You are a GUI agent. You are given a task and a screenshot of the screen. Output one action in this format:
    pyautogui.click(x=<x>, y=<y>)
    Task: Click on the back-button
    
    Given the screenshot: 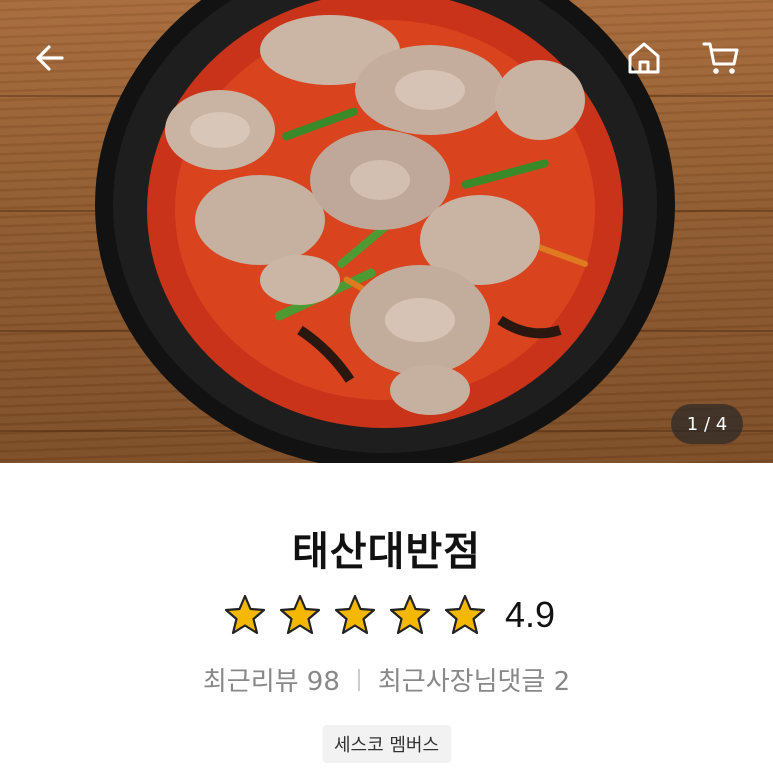 What is the action you would take?
    pyautogui.click(x=50, y=58)
    